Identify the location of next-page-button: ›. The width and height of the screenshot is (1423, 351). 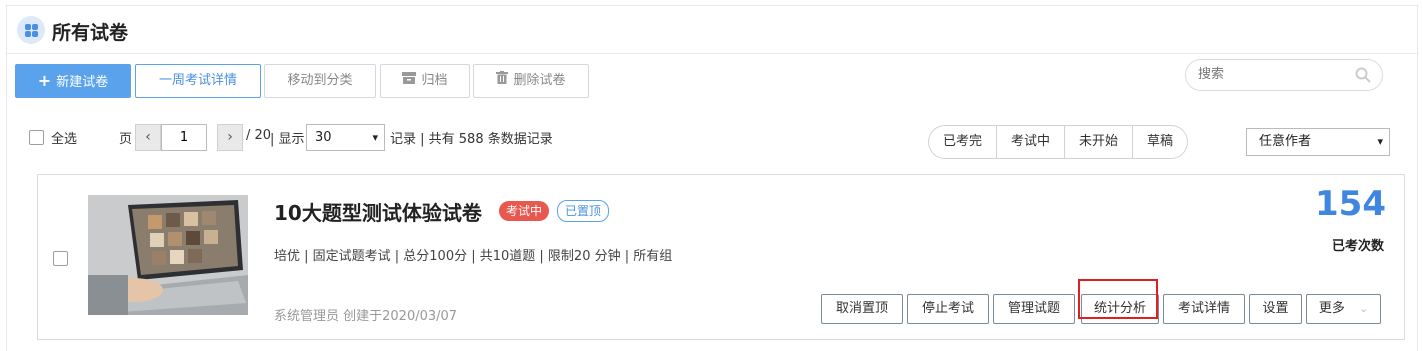
(230, 137).